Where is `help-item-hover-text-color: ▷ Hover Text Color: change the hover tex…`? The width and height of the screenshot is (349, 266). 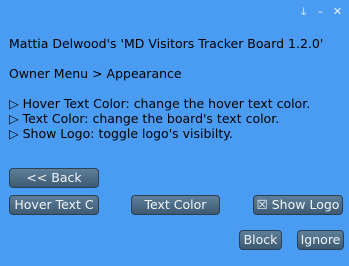
help-item-hover-text-color: ▷ Hover Text Color: change the hover tex… is located at coordinates (160, 103).